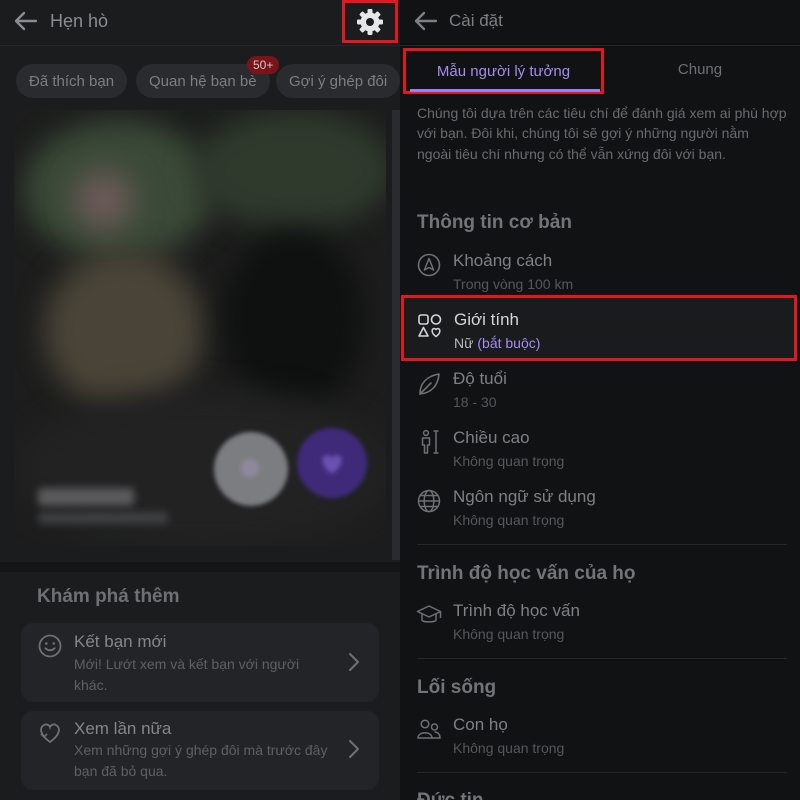  What do you see at coordinates (120, 641) in the screenshot?
I see `card-title: Kết bạn mới` at bounding box center [120, 641].